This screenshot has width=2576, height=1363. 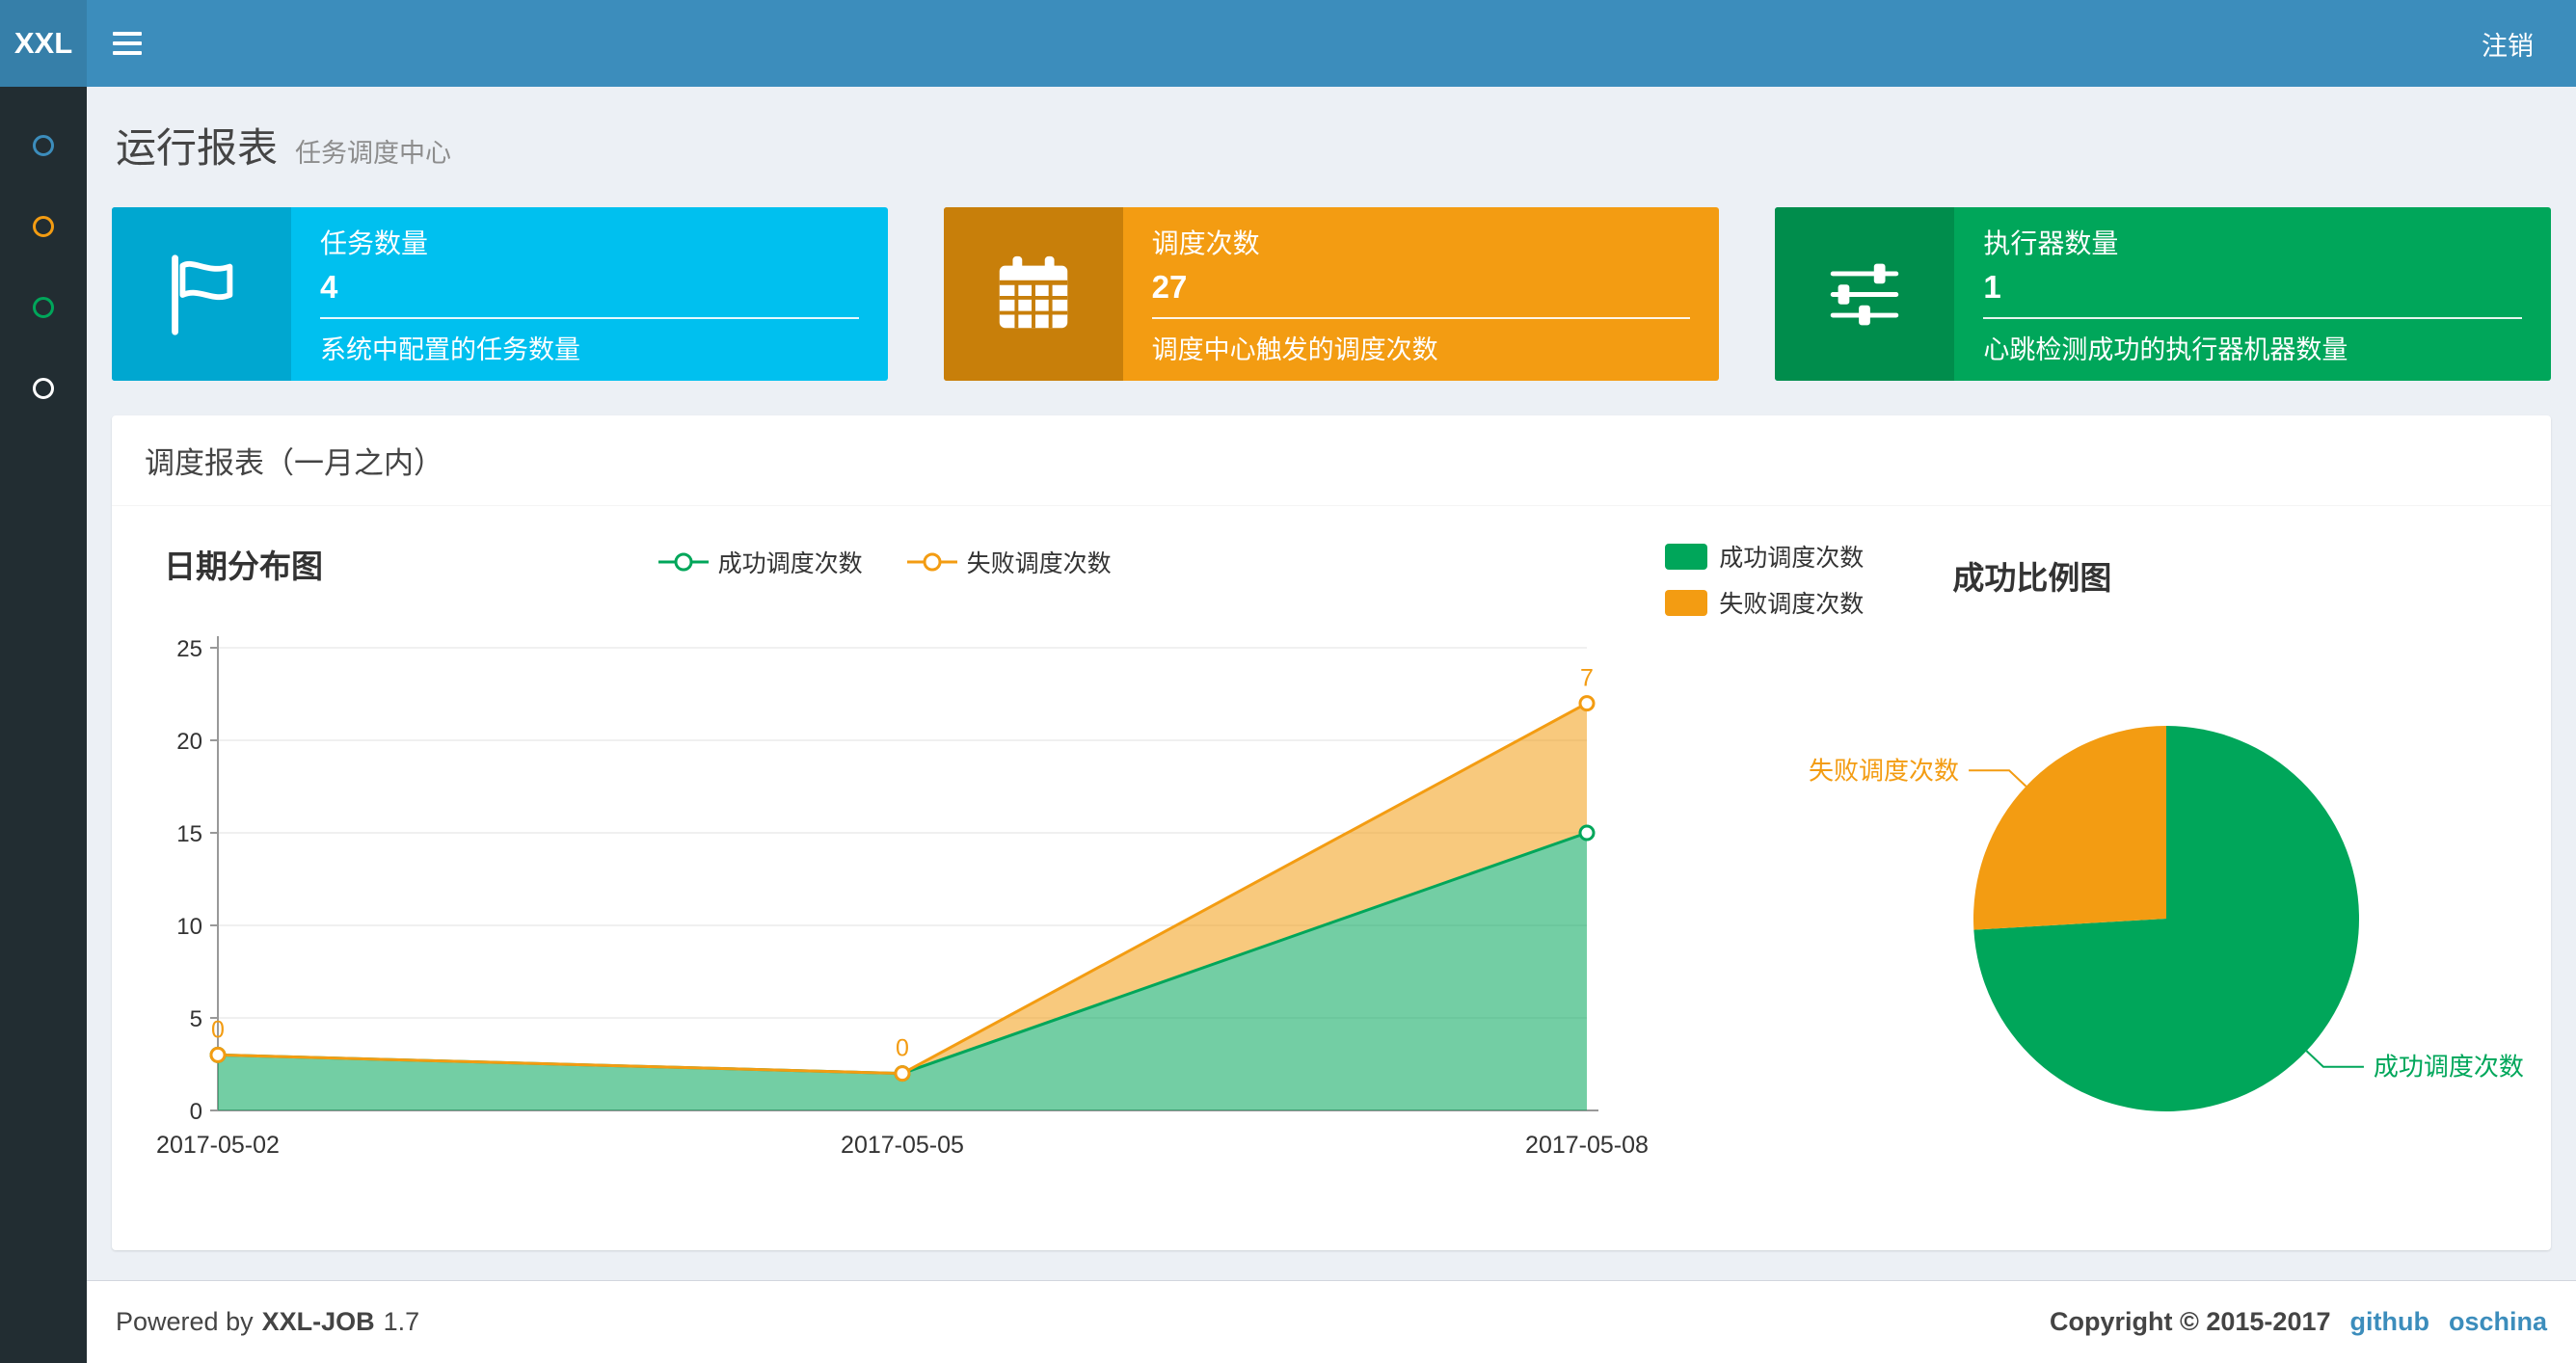 What do you see at coordinates (1294, 349) in the screenshot?
I see `info-box-description: 调度中心触发的调度次数` at bounding box center [1294, 349].